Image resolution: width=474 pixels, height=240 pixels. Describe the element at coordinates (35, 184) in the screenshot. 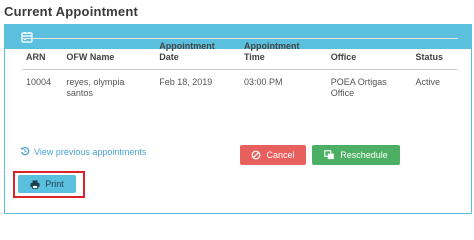

I see `printer-icon` at that location.